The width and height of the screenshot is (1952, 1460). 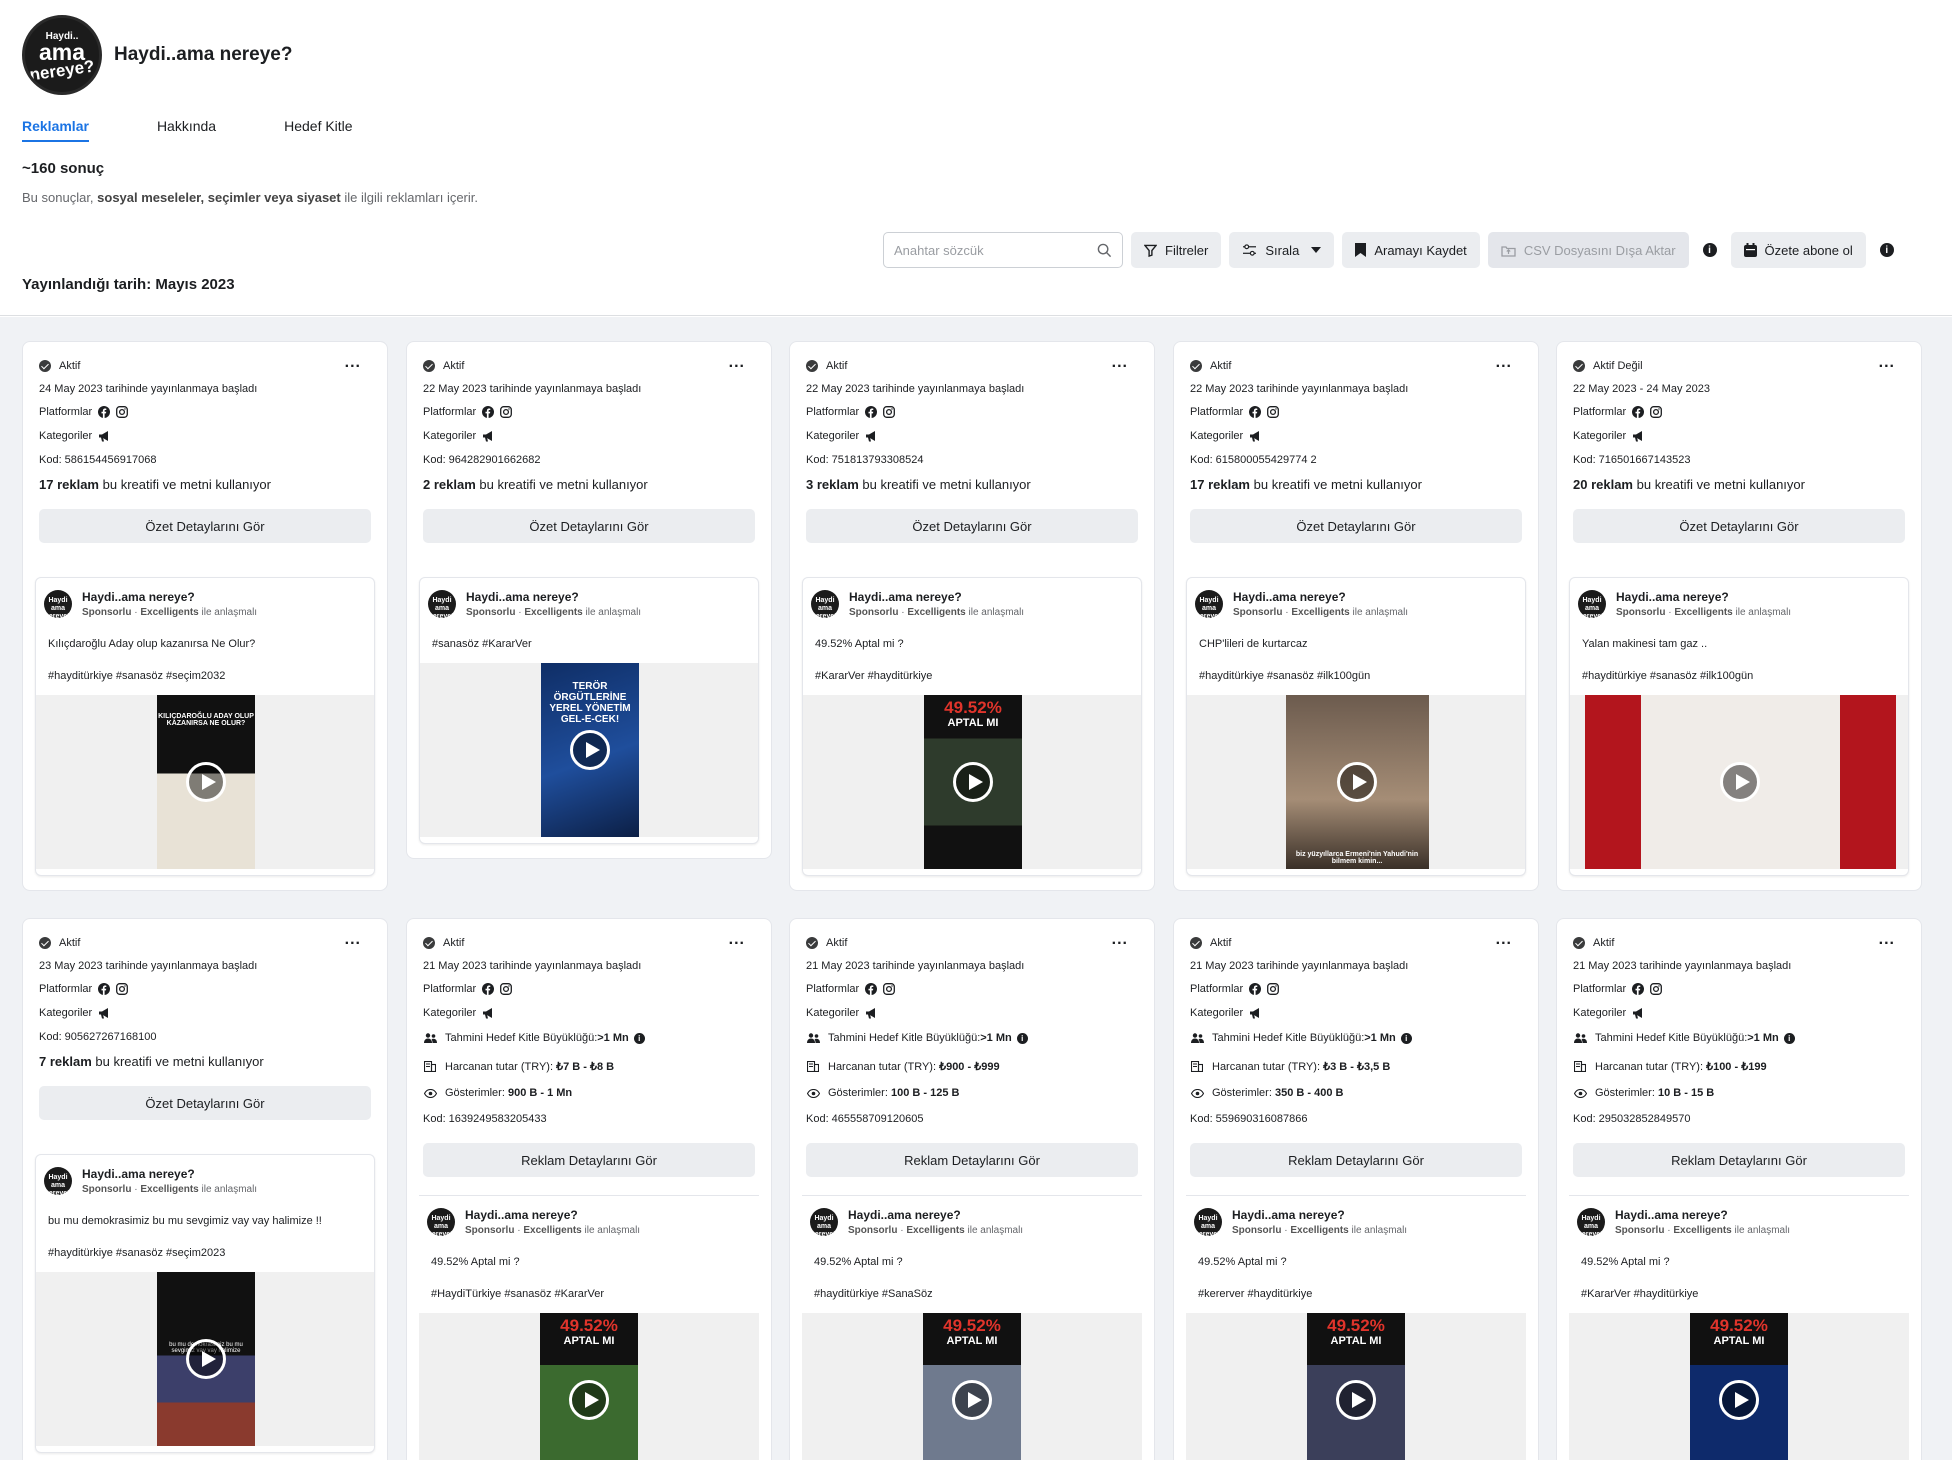 I want to click on csv-export-button: CSV Dosyasını Dışa Aktar, so click(x=1588, y=250).